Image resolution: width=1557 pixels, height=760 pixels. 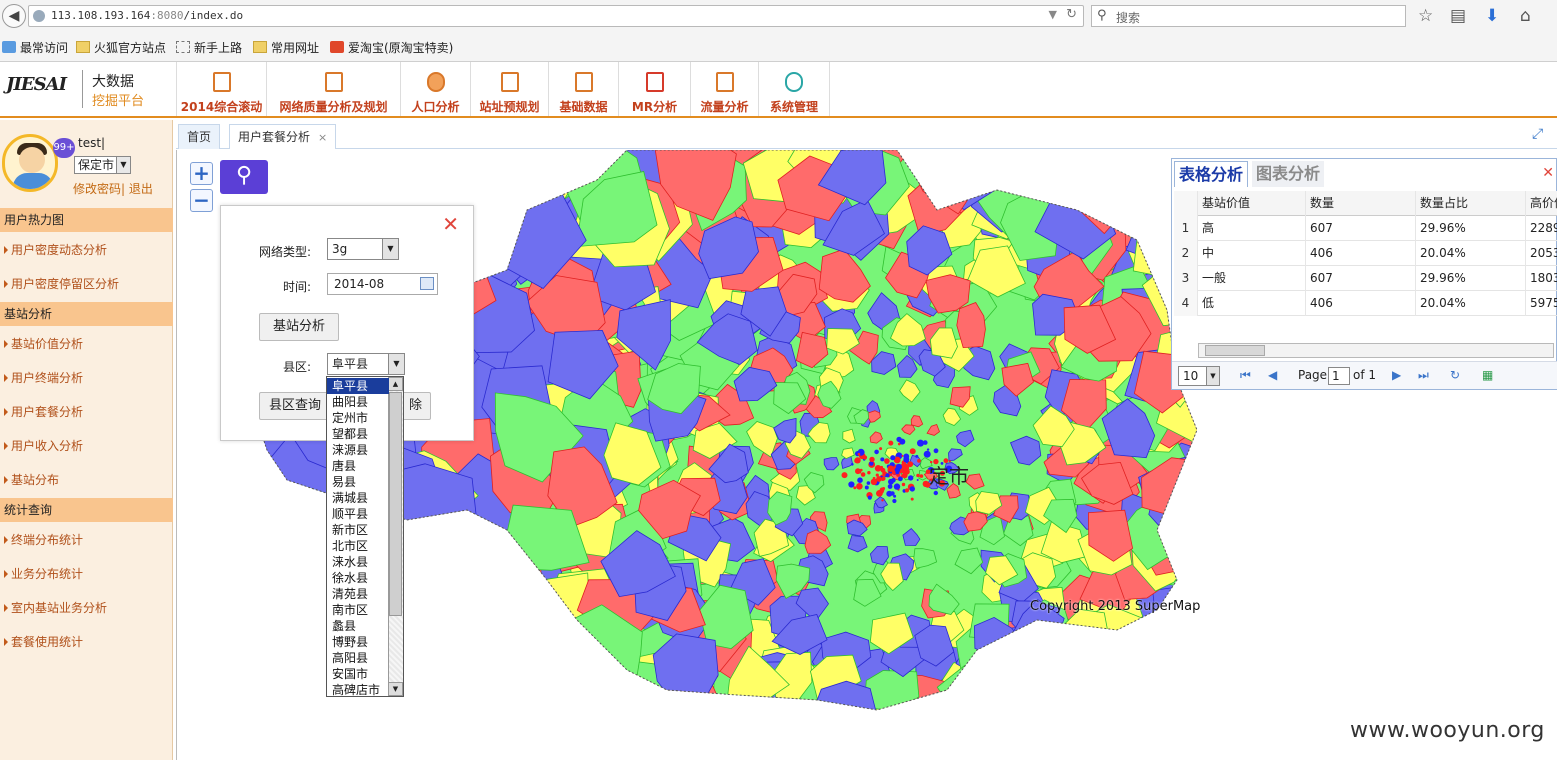 I want to click on bookmark-star-icon: ☆, so click(x=1425, y=16).